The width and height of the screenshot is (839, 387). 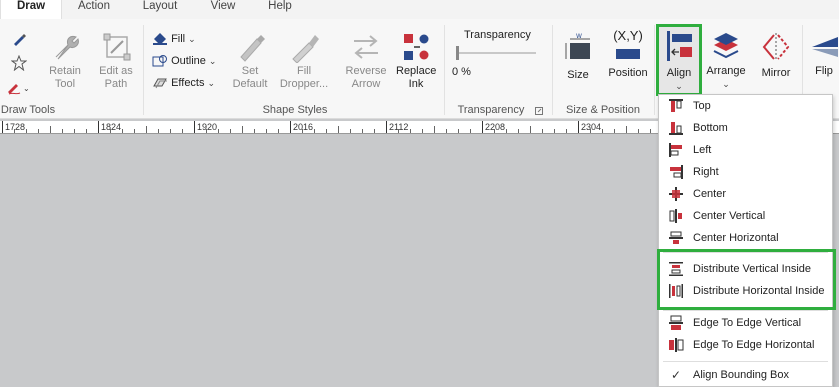 I want to click on align-icon, so click(x=679, y=46).